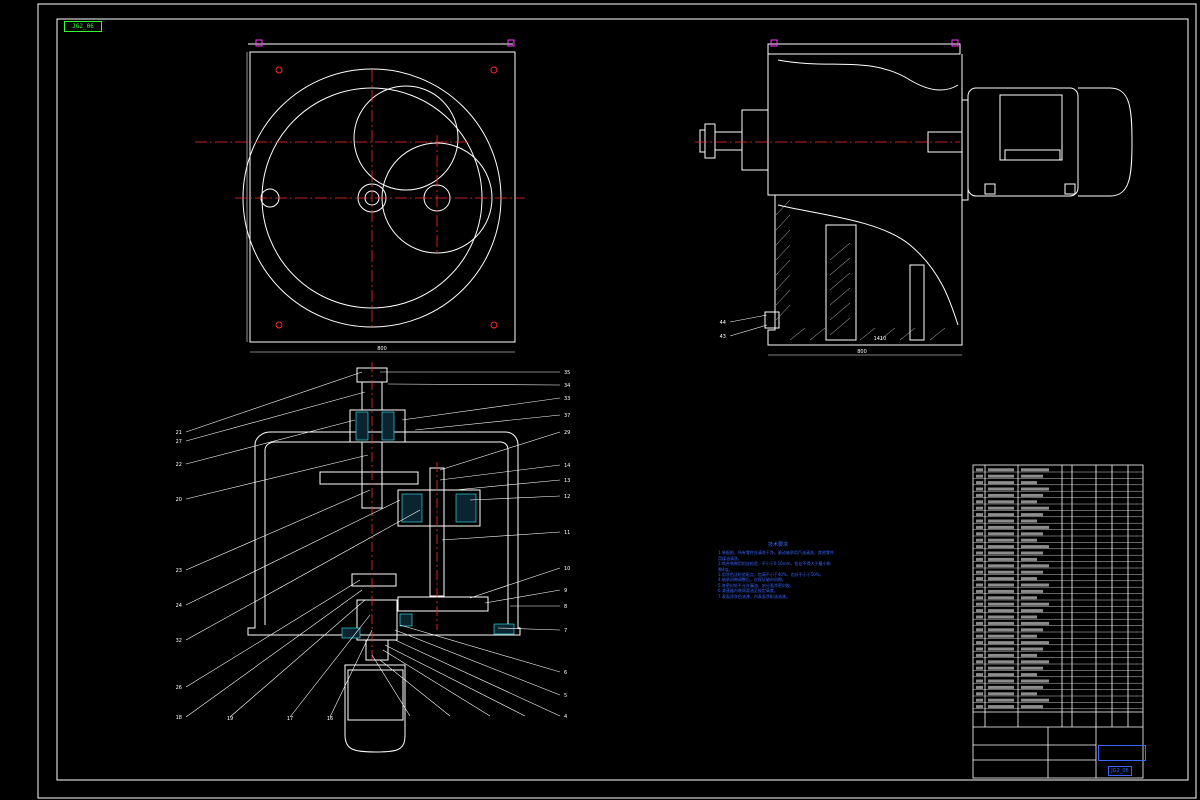  Describe the element at coordinates (565, 591) in the screenshot. I see `callout-number: 9` at that location.